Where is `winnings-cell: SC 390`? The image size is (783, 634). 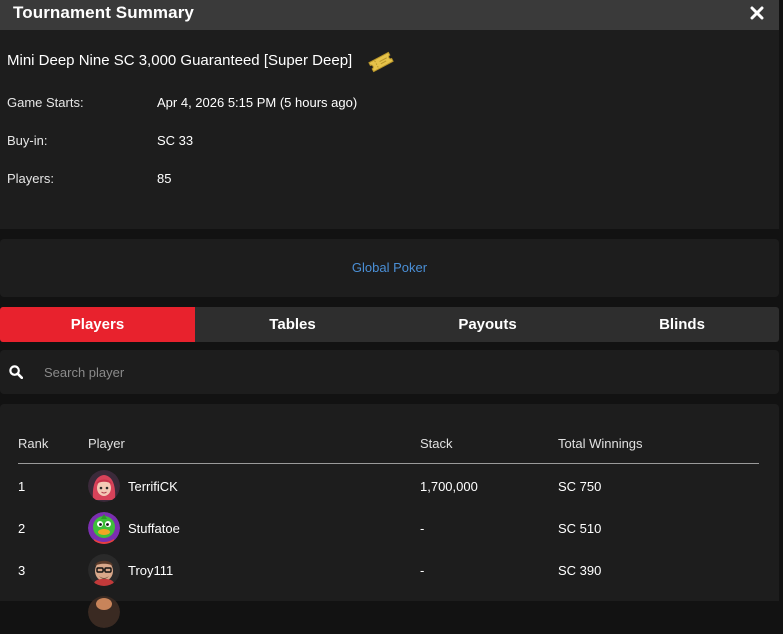 winnings-cell: SC 390 is located at coordinates (580, 570).